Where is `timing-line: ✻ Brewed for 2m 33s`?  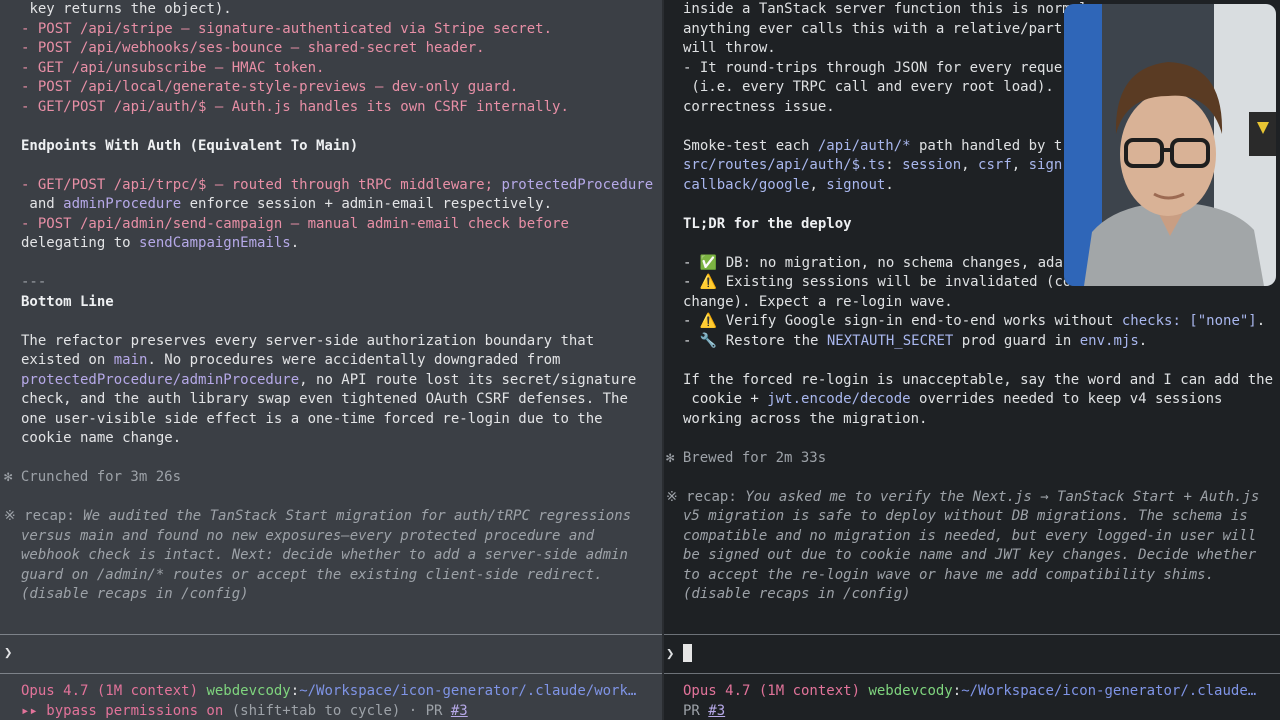
timing-line: ✻ Brewed for 2m 33s is located at coordinates (746, 457).